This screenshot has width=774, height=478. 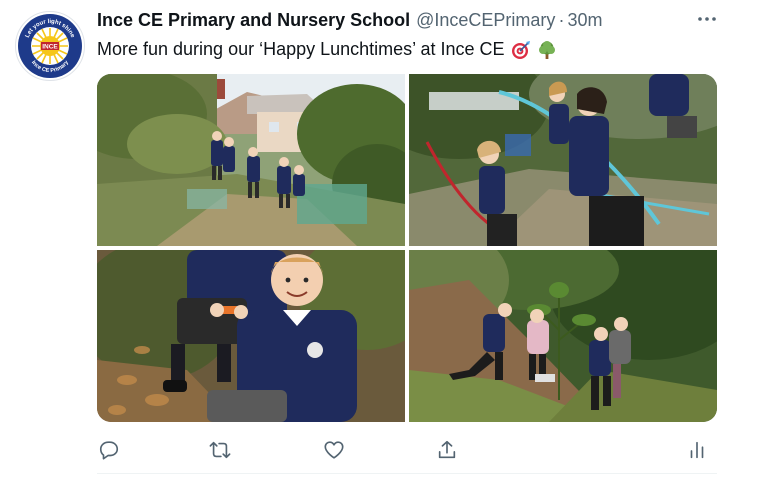 I want to click on analytics-icon, so click(x=697, y=450).